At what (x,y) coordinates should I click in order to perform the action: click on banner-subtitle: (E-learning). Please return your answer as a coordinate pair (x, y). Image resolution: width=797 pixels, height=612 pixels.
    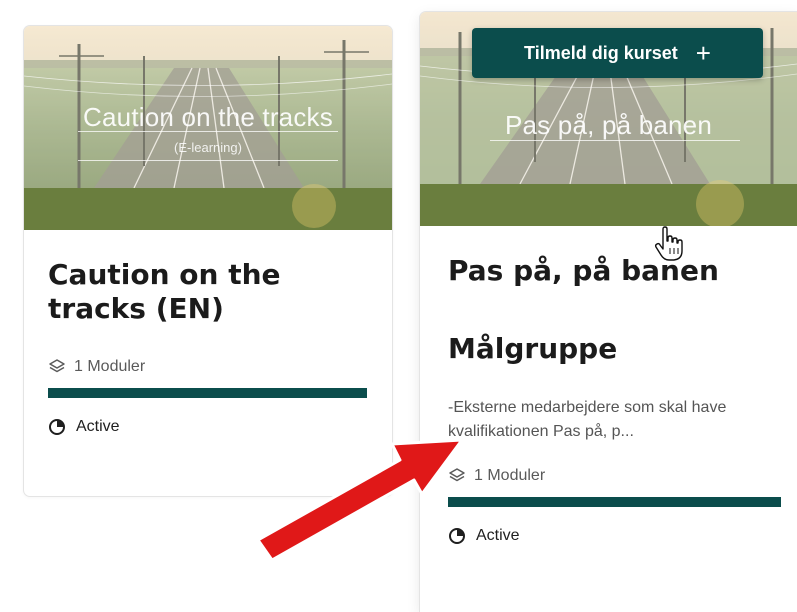
    Looking at the image, I should click on (208, 147).